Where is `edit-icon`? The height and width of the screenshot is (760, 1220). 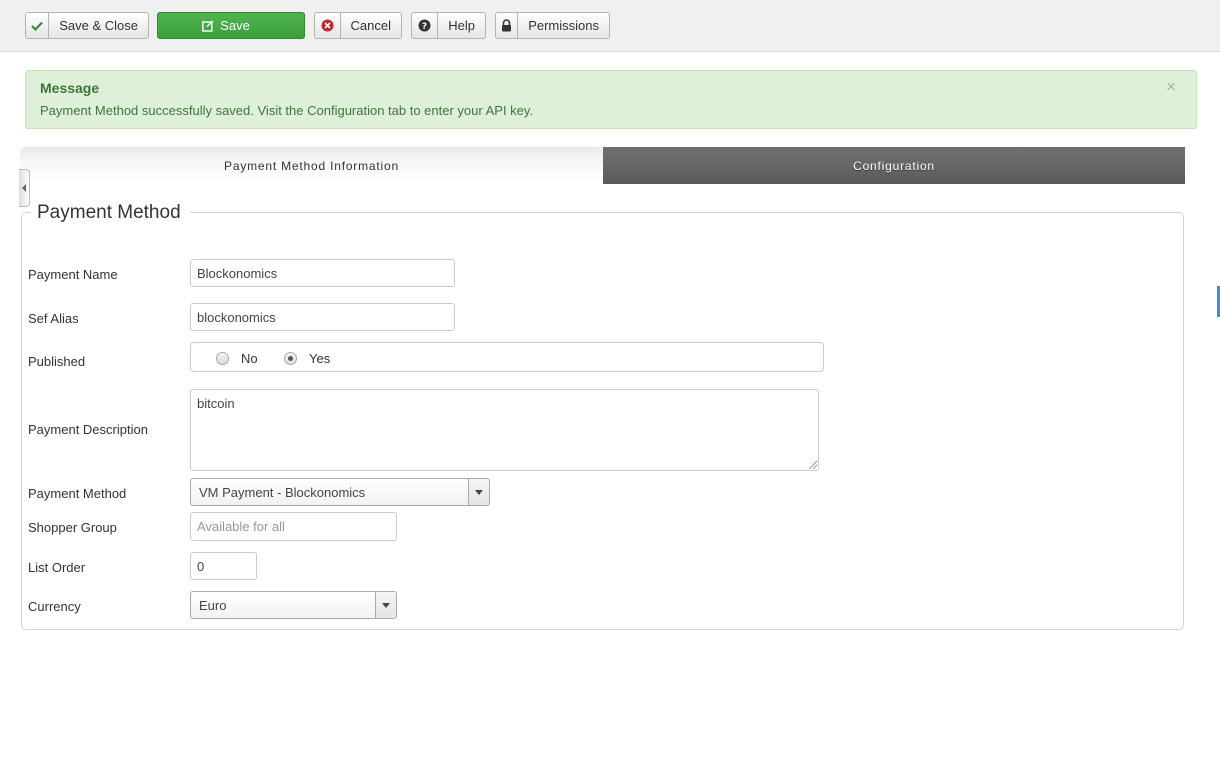
edit-icon is located at coordinates (208, 26).